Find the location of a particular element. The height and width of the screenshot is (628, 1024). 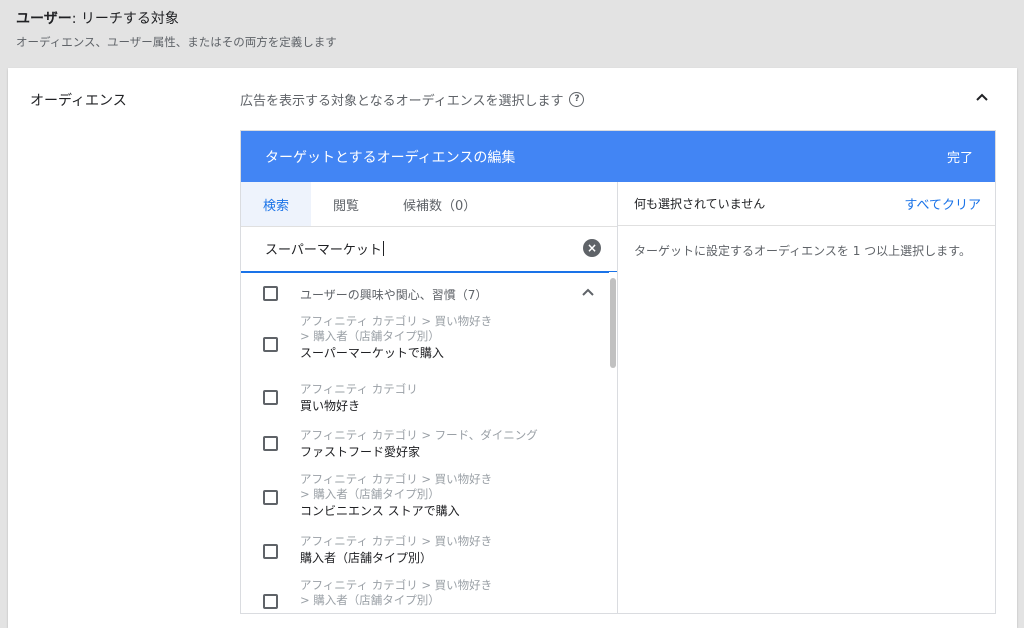

title-rest: : リーチする対象 is located at coordinates (125, 19).